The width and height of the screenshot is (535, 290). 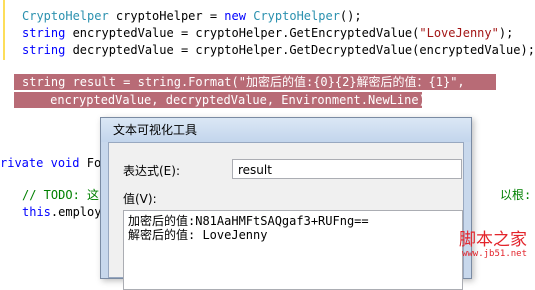 What do you see at coordinates (494, 254) in the screenshot?
I see `watermark-url: www.jb51.net` at bounding box center [494, 254].